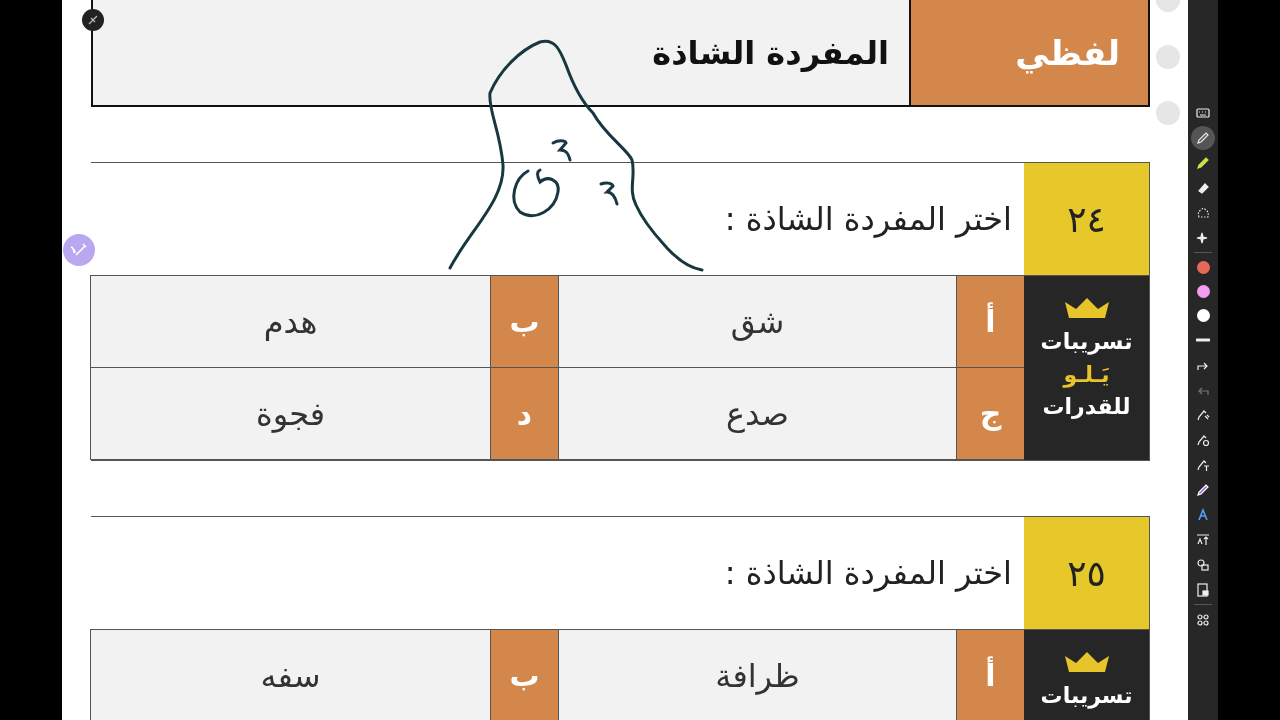 The height and width of the screenshot is (720, 1280). I want to click on collapse-button, so click(93, 20).